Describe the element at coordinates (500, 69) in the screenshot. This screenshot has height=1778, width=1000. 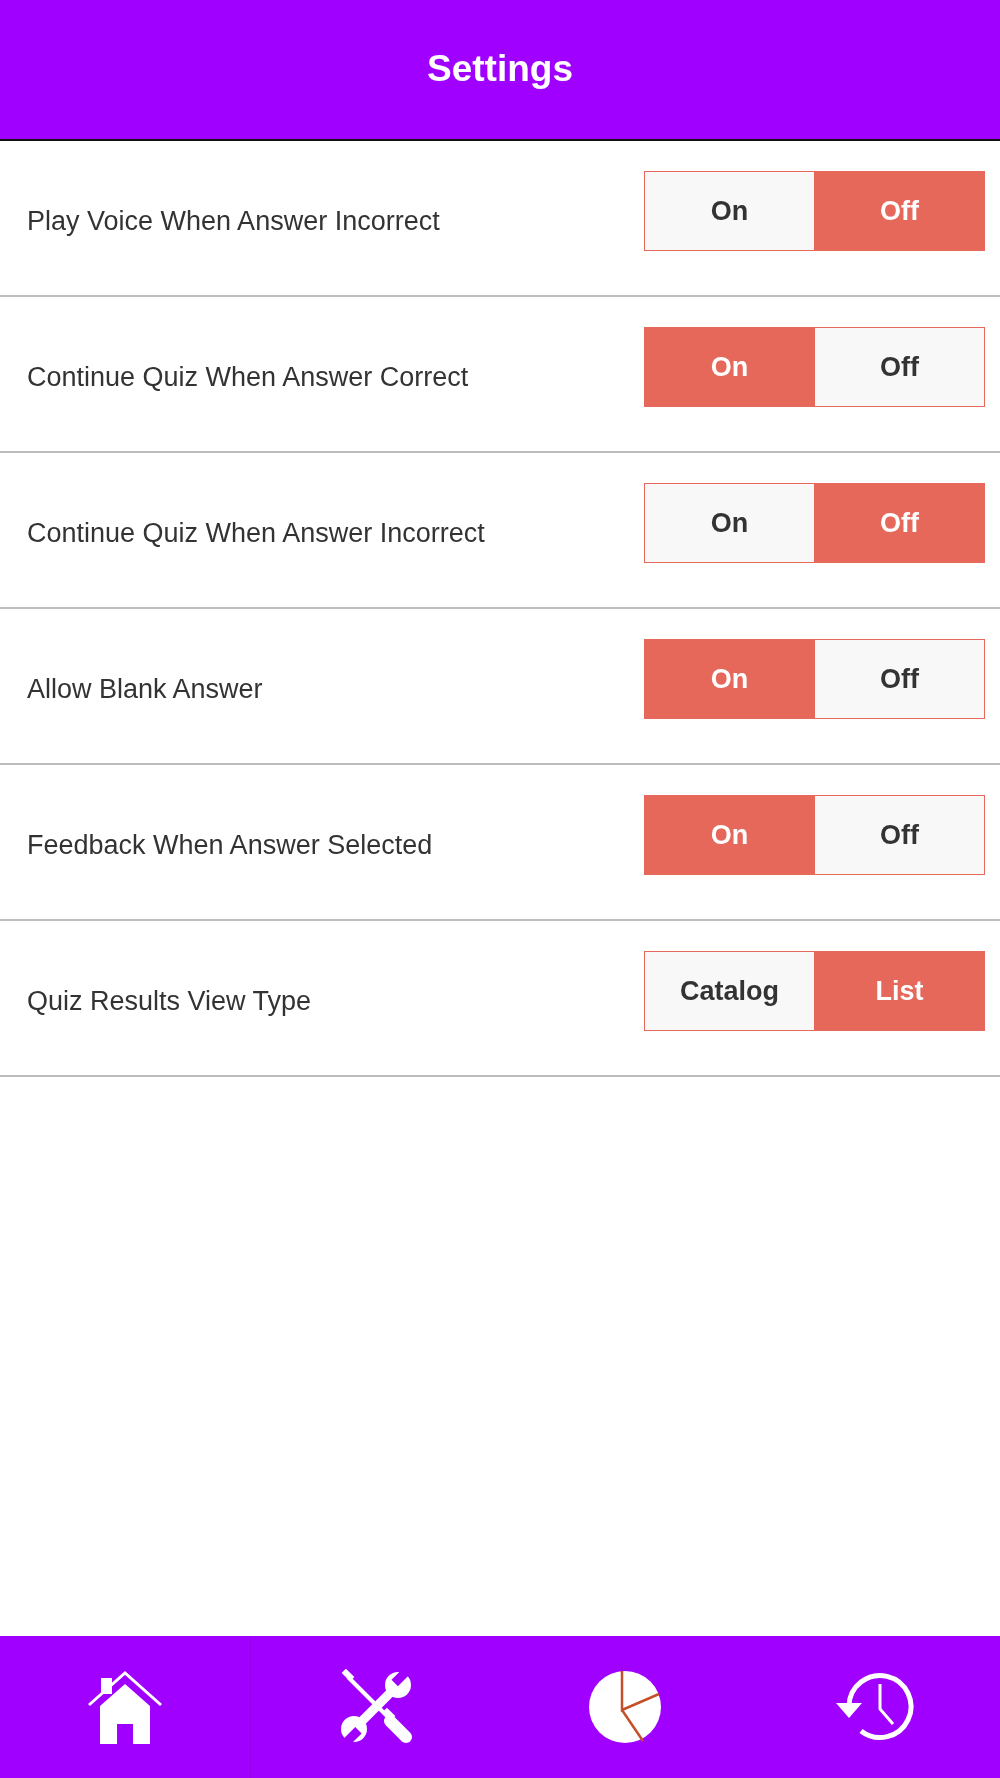
I see `screen-title: Settings` at that location.